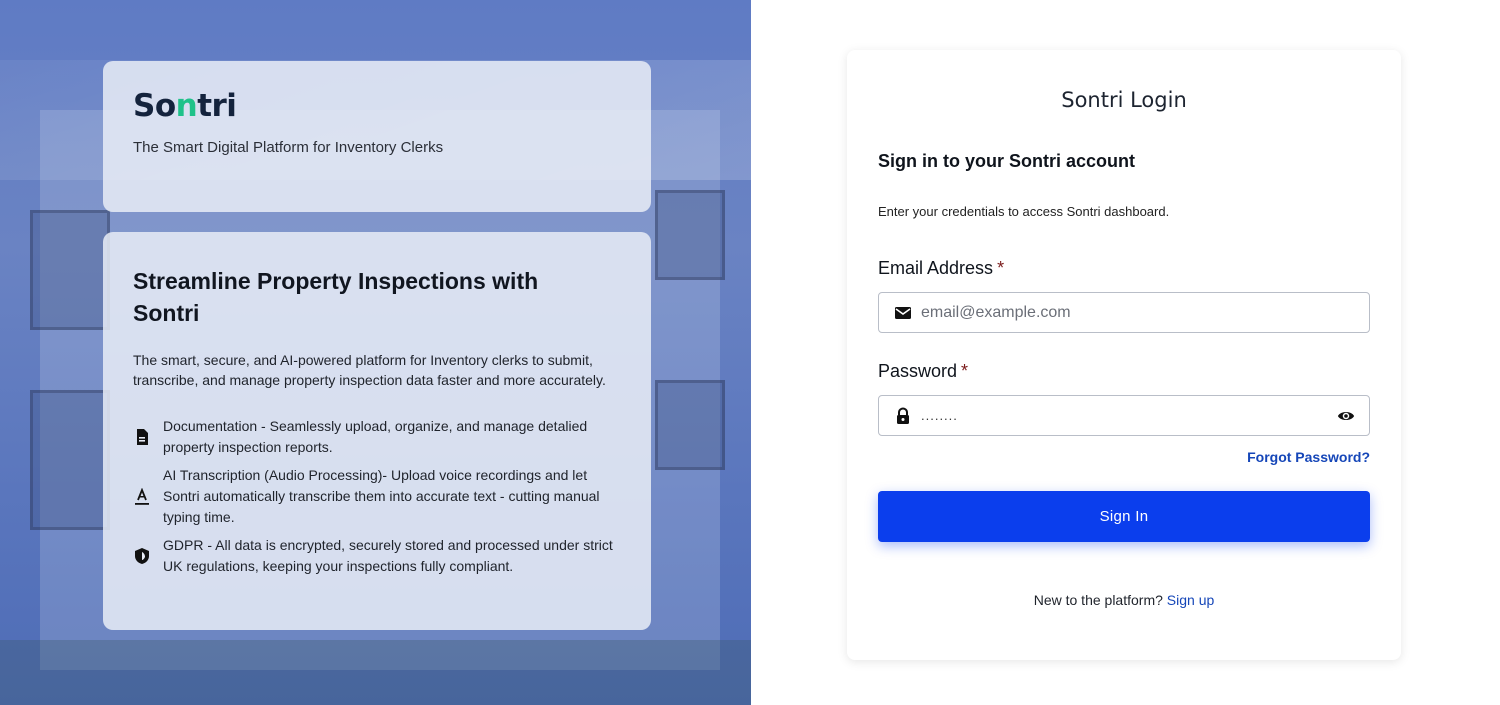  Describe the element at coordinates (217, 106) in the screenshot. I see `logo-text: tri` at that location.